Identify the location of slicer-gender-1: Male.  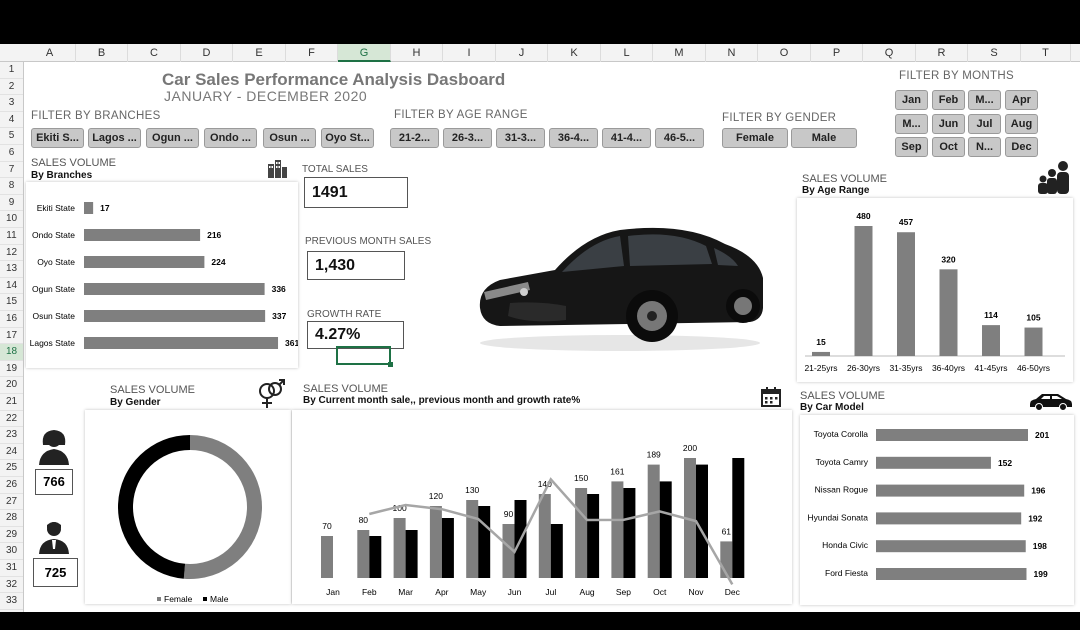
(824, 138).